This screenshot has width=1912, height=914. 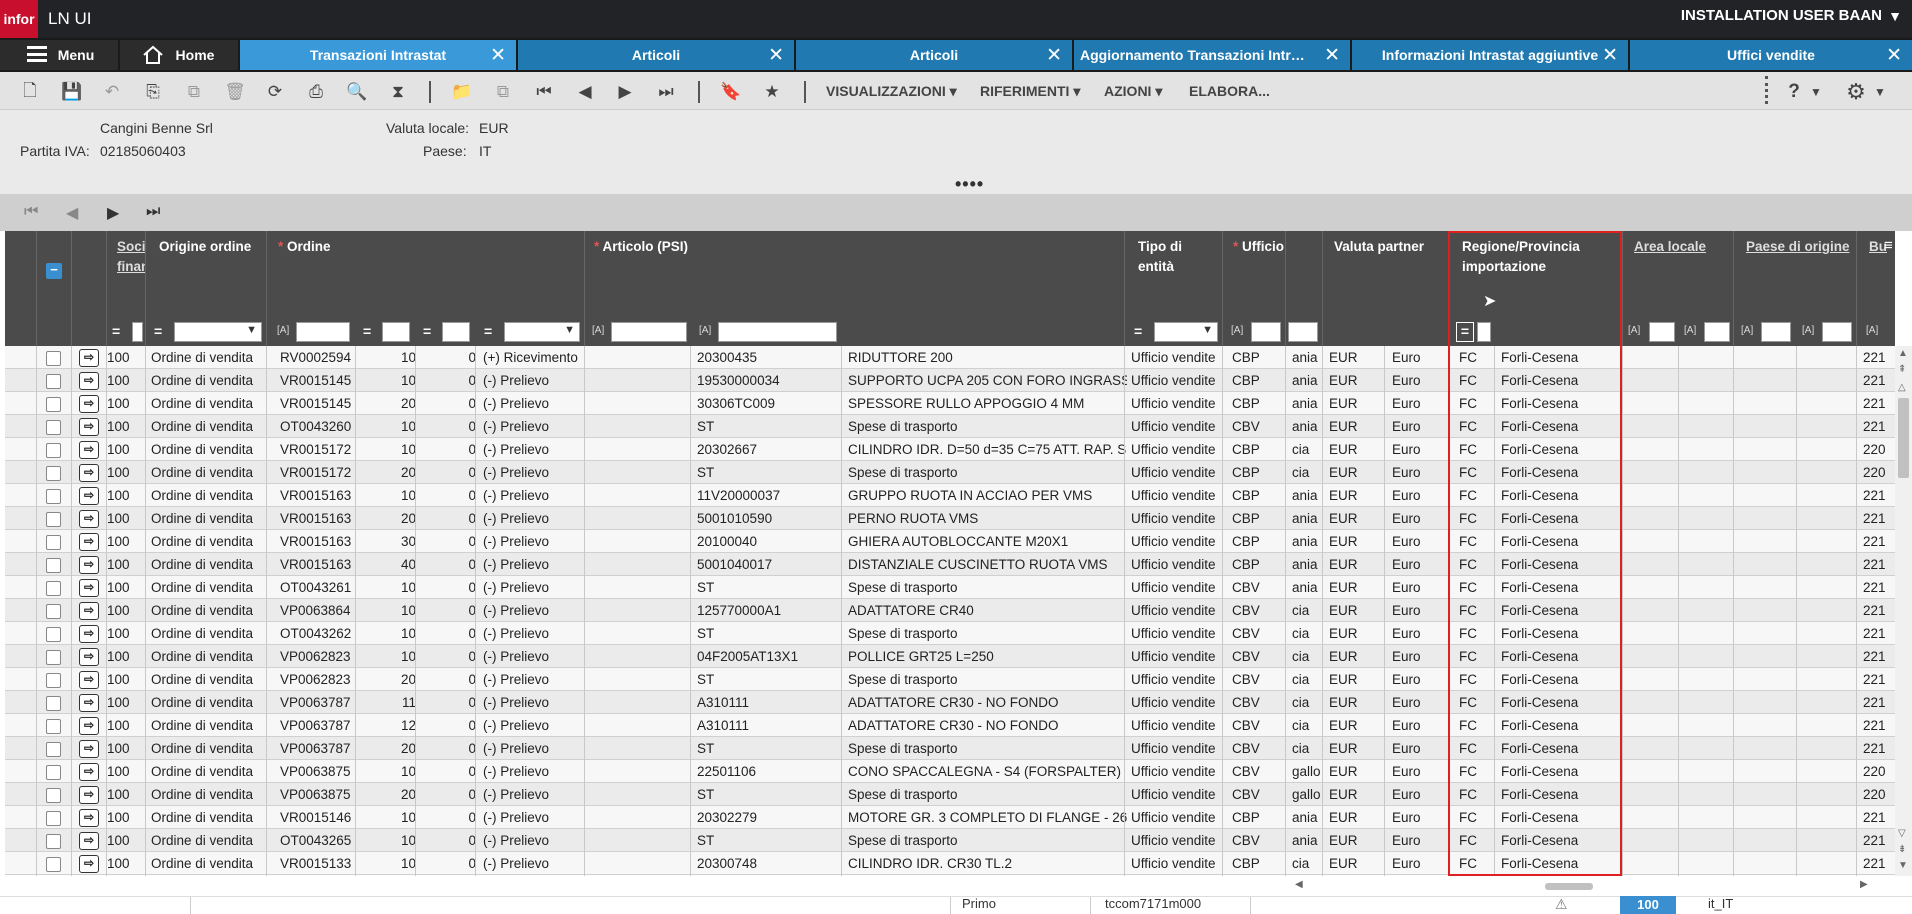 What do you see at coordinates (72, 213) in the screenshot?
I see `previous-page-icon: ◀` at bounding box center [72, 213].